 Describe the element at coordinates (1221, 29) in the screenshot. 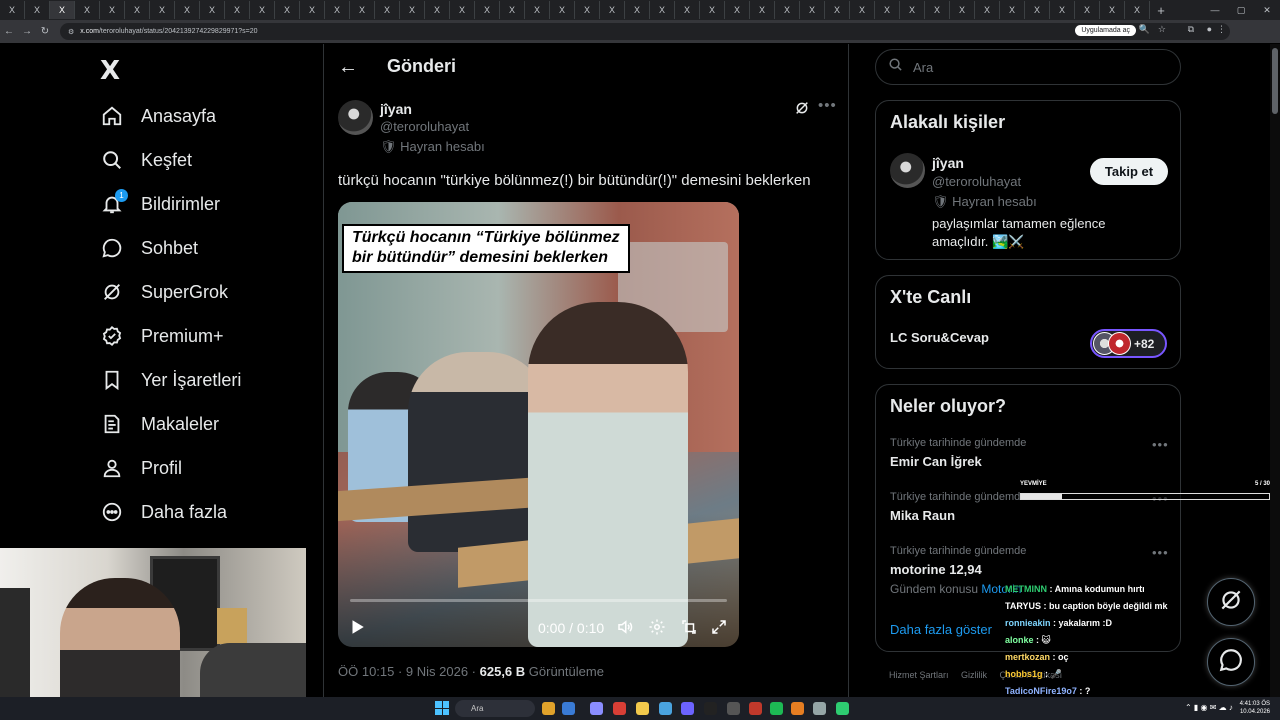

I see `browser-menu-icon: ⋮` at that location.